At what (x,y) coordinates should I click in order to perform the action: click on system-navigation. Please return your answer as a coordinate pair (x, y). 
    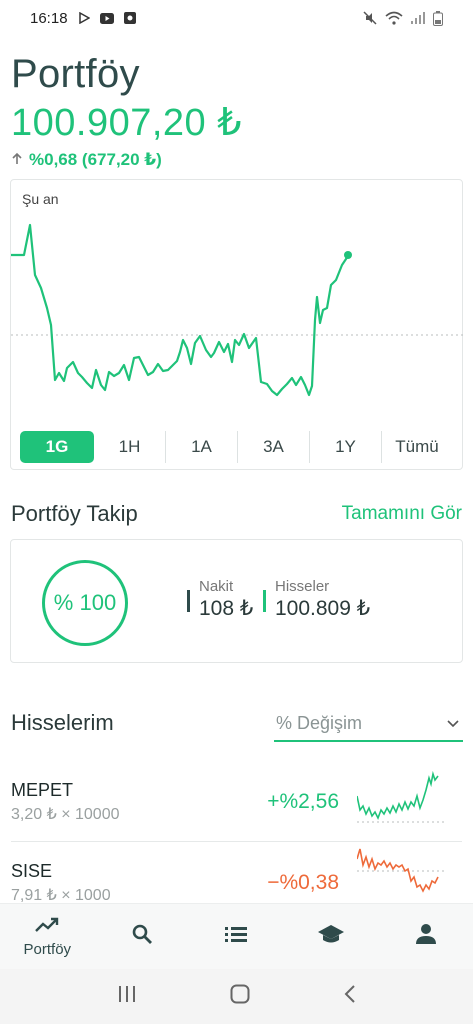
    Looking at the image, I should click on (236, 996).